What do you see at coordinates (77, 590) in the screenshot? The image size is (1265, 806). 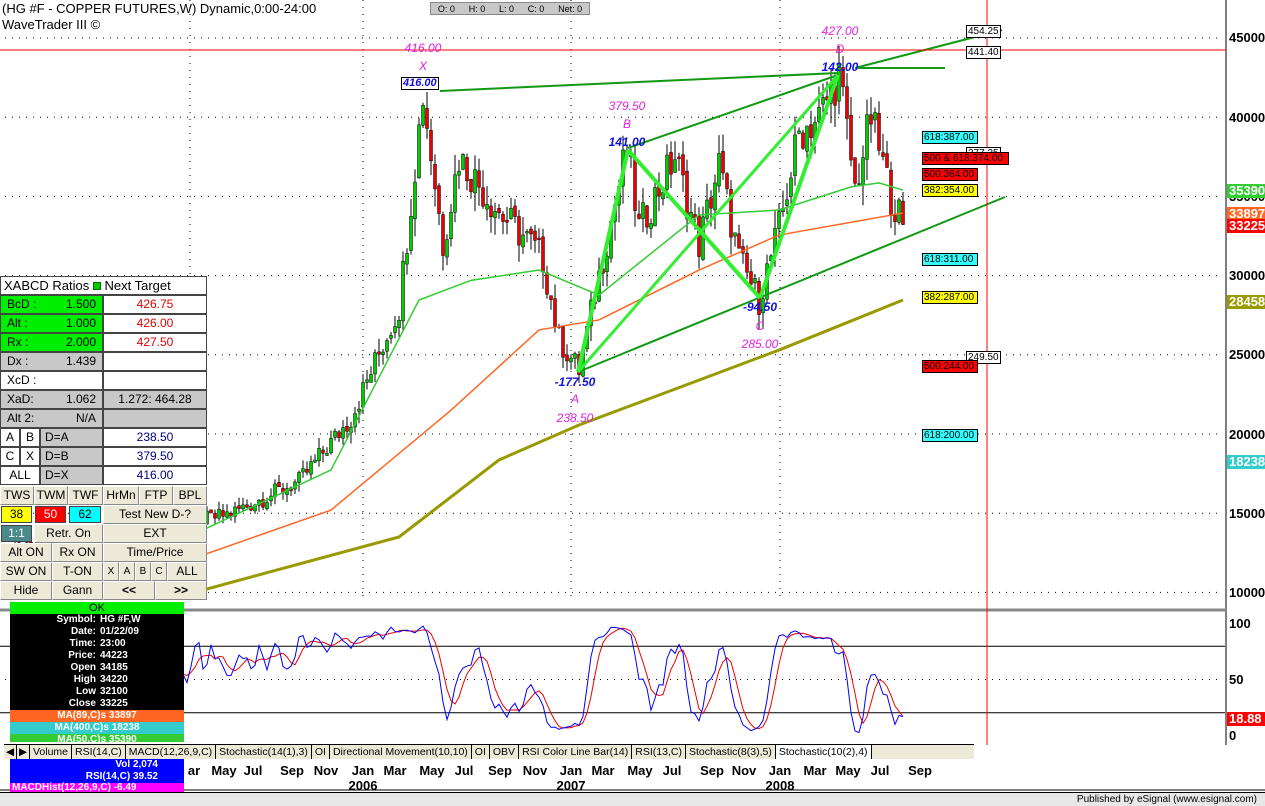 I see `gann-button: Gann` at bounding box center [77, 590].